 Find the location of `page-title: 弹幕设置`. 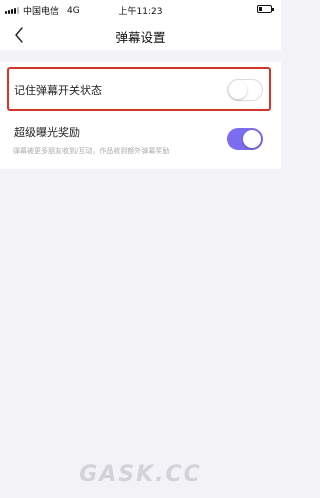

page-title: 弹幕设置 is located at coordinates (140, 37).